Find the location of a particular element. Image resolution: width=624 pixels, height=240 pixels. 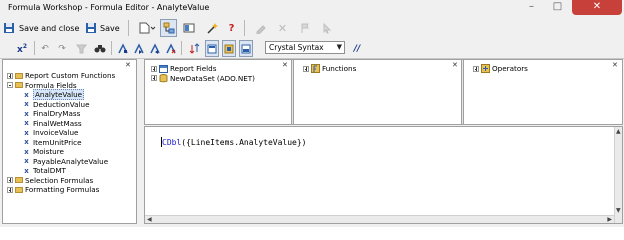

toggle-field-tree-button is located at coordinates (212, 48).